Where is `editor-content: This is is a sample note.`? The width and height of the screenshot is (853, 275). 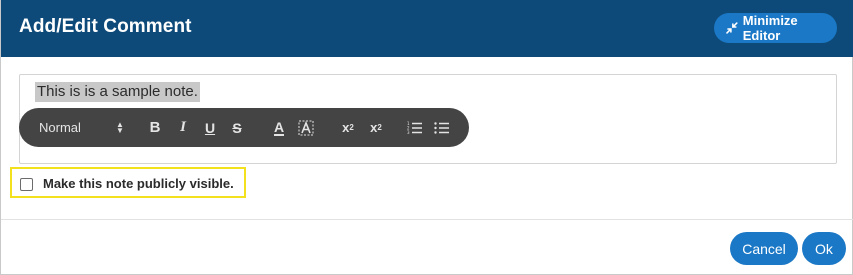 editor-content: This is is a sample note. is located at coordinates (117, 92).